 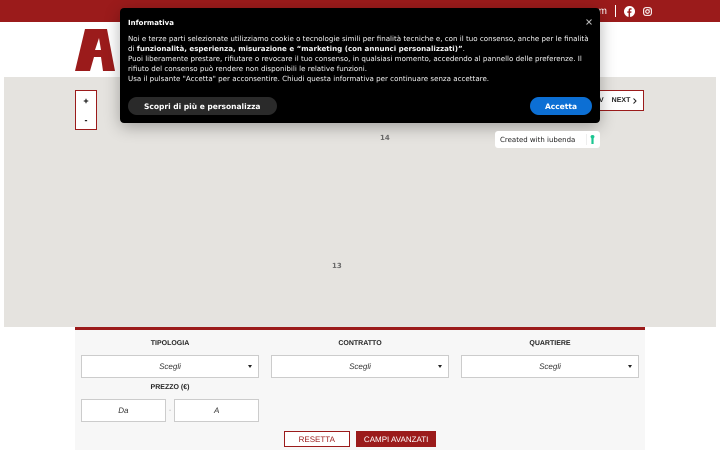 I want to click on logo-icon, so click(x=95, y=49).